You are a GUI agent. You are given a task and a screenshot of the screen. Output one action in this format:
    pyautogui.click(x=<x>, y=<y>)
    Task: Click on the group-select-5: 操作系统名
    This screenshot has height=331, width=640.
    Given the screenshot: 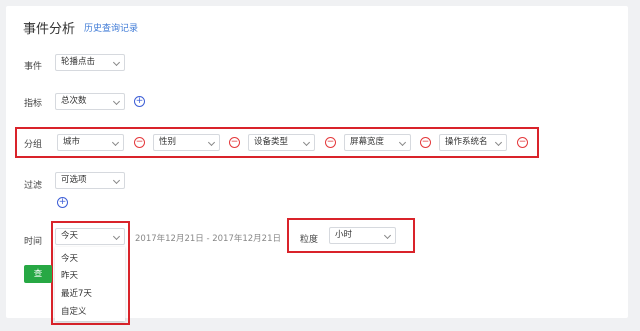 What is the action you would take?
    pyautogui.click(x=473, y=142)
    